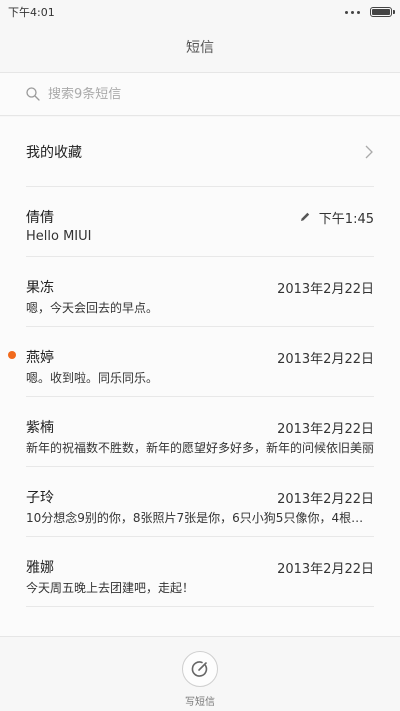 This screenshot has width=400, height=711. Describe the element at coordinates (200, 448) in the screenshot. I see `message-preview: 新年的祝福数不胜数，新年的愿望好多好多，新年的问候依旧美丽` at that location.